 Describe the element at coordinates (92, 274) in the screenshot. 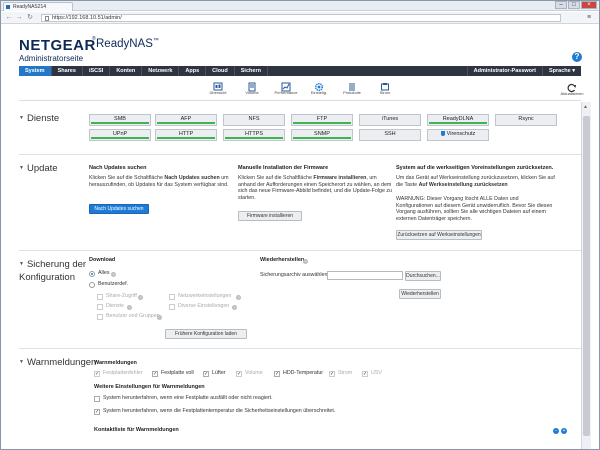

I see `radio-all` at that location.